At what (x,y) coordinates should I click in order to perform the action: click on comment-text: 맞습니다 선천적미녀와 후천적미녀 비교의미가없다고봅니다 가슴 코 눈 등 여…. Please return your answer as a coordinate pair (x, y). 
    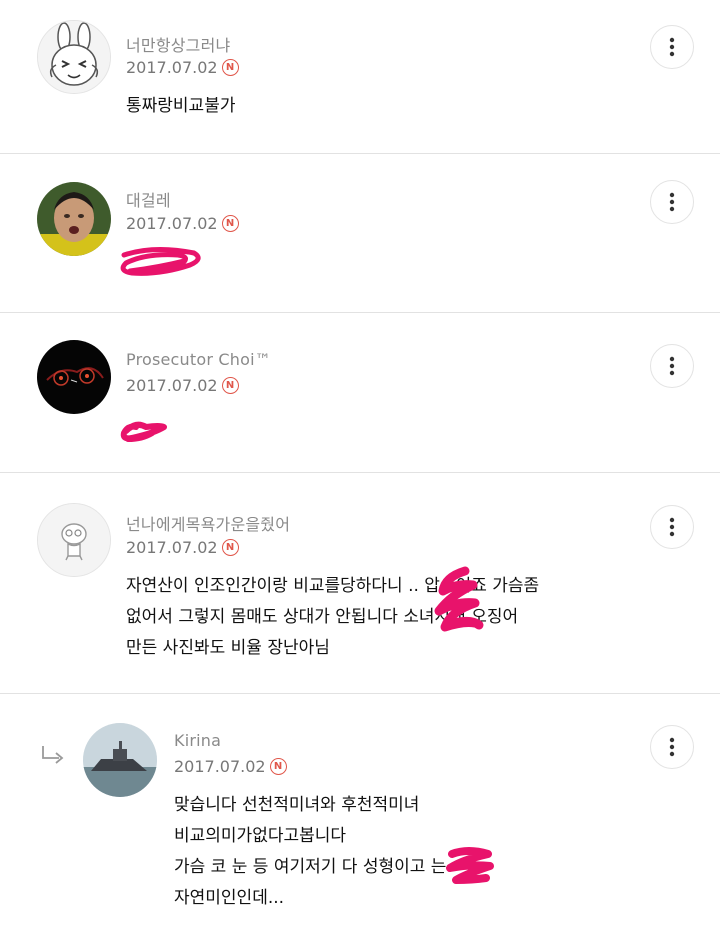
    Looking at the image, I should click on (310, 852).